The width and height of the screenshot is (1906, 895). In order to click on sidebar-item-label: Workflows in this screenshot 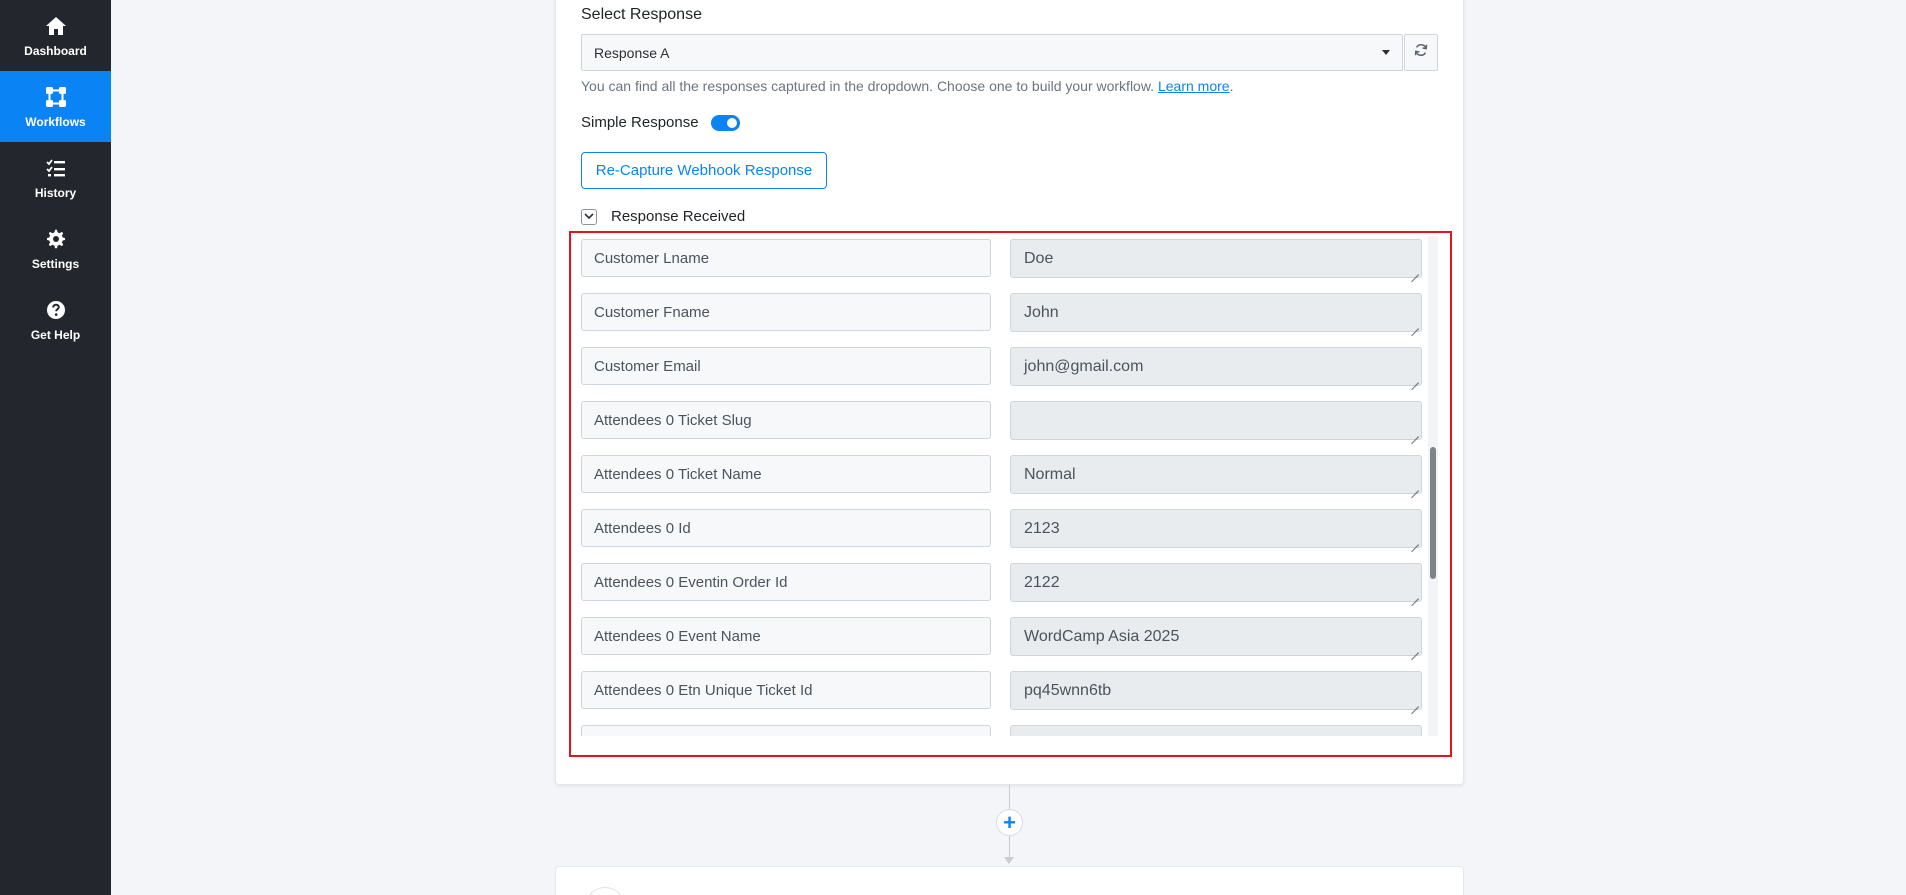, I will do `click(55, 121)`.